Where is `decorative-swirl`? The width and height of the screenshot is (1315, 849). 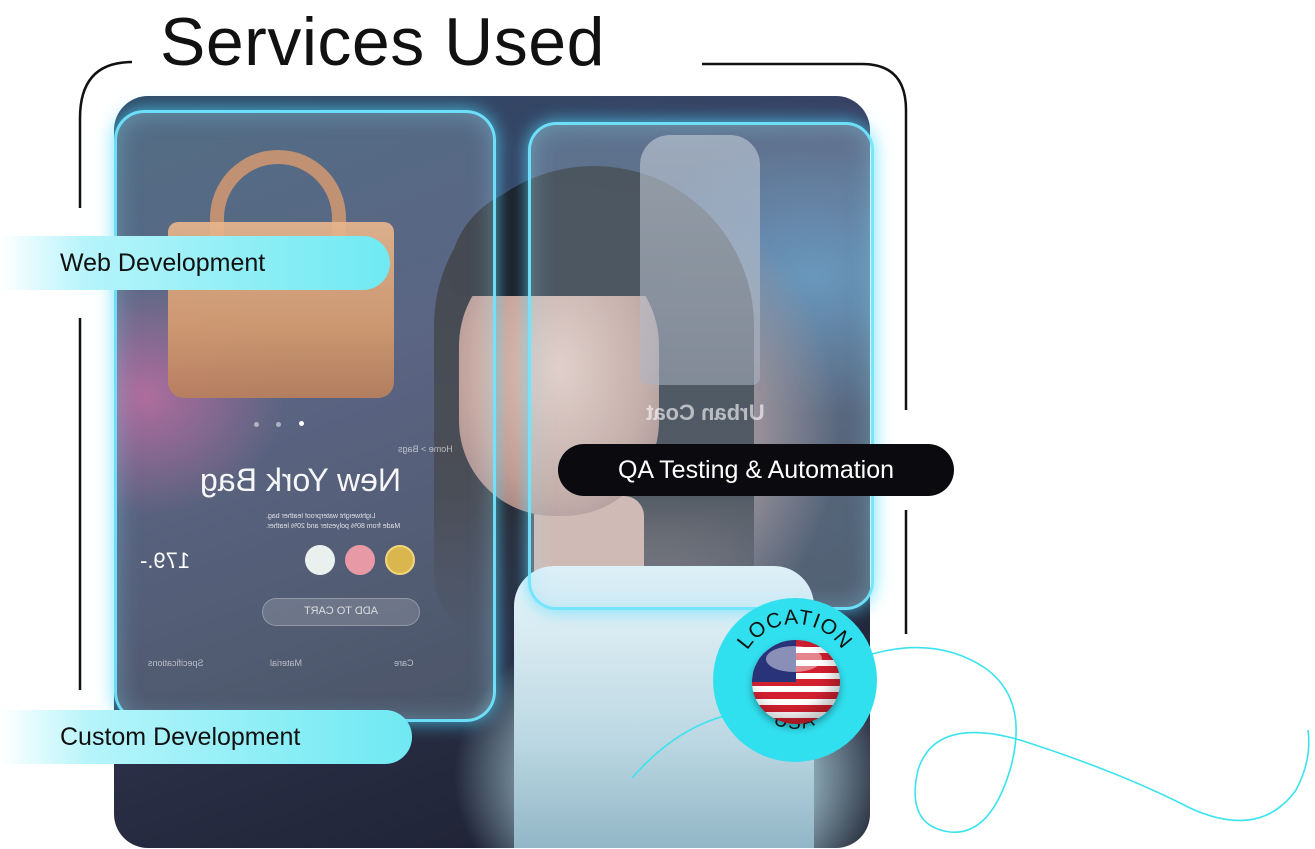
decorative-swirl is located at coordinates (970, 739).